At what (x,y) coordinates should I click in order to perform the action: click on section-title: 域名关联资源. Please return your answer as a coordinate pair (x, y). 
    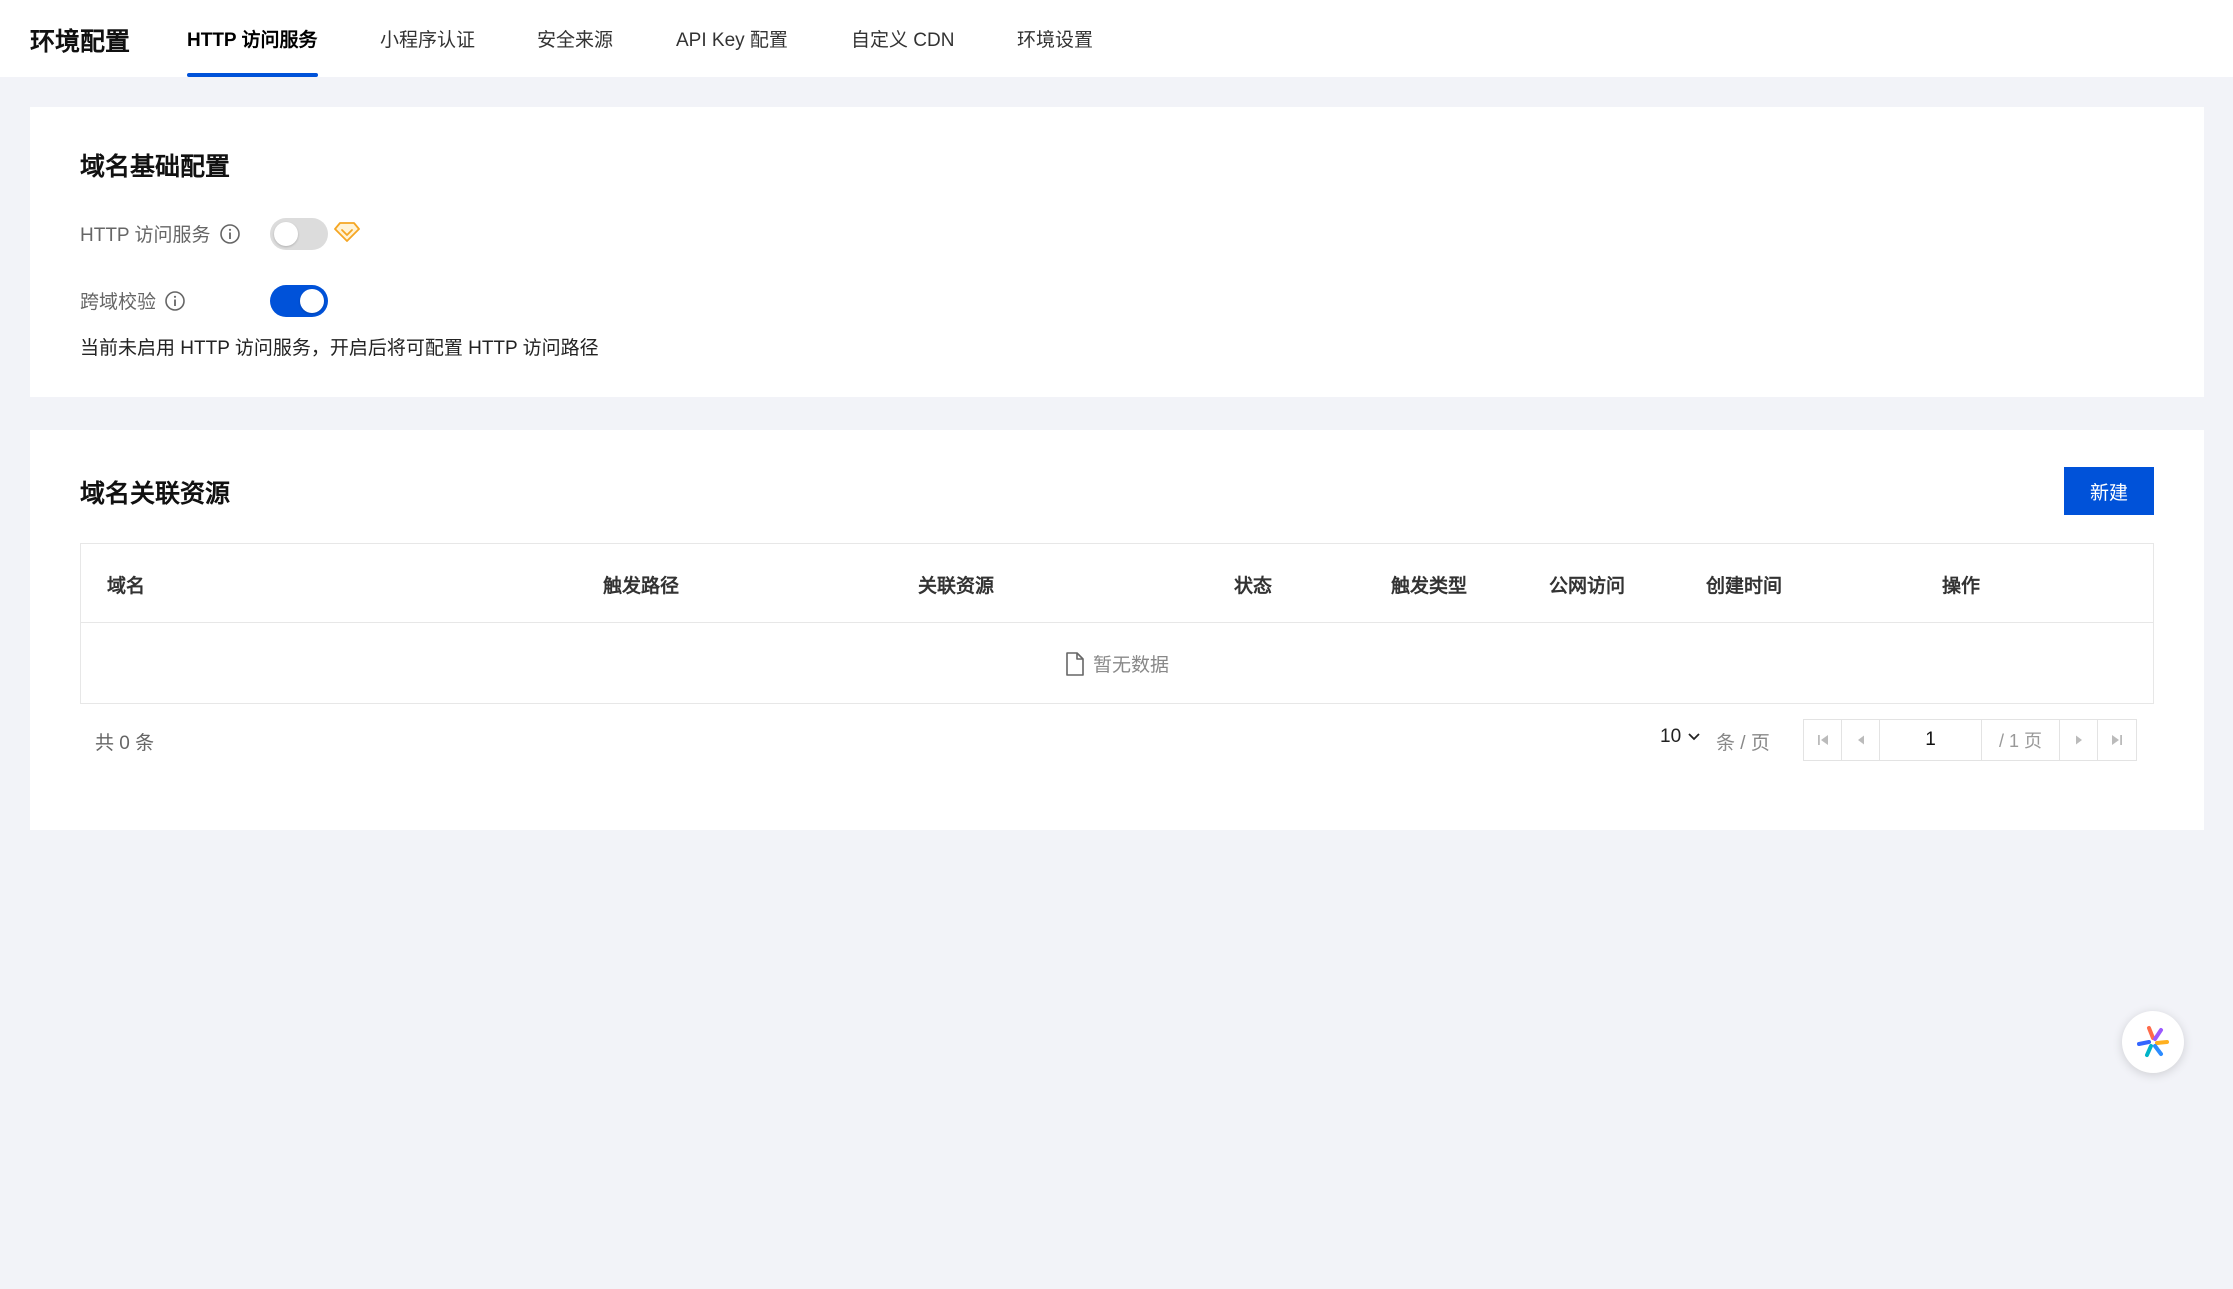
    Looking at the image, I should click on (155, 494).